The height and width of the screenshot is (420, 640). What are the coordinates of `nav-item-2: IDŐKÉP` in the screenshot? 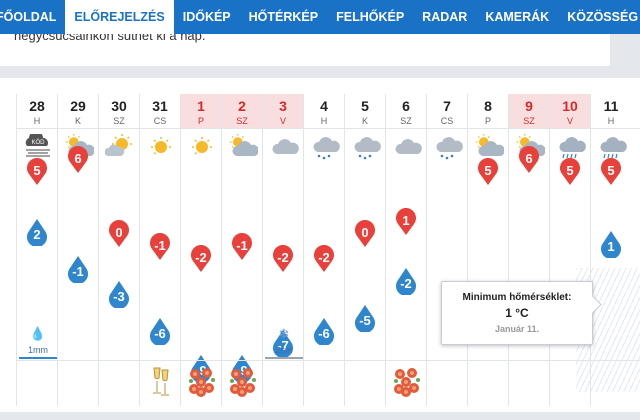 It's located at (207, 17).